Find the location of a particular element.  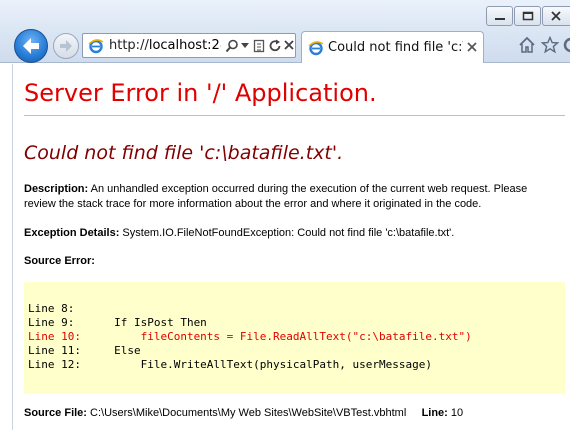

error-heading: Could not find file 'c:\batafile.txt'. is located at coordinates (184, 153).